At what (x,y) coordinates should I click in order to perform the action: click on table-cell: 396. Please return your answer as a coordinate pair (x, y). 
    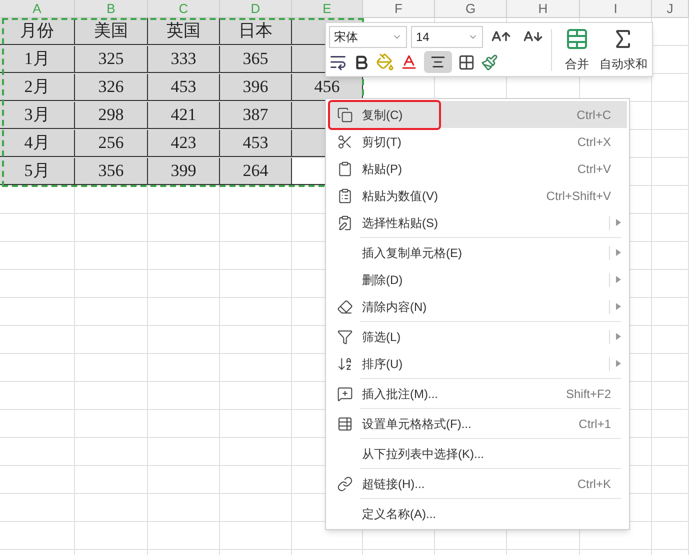
    Looking at the image, I should click on (256, 87).